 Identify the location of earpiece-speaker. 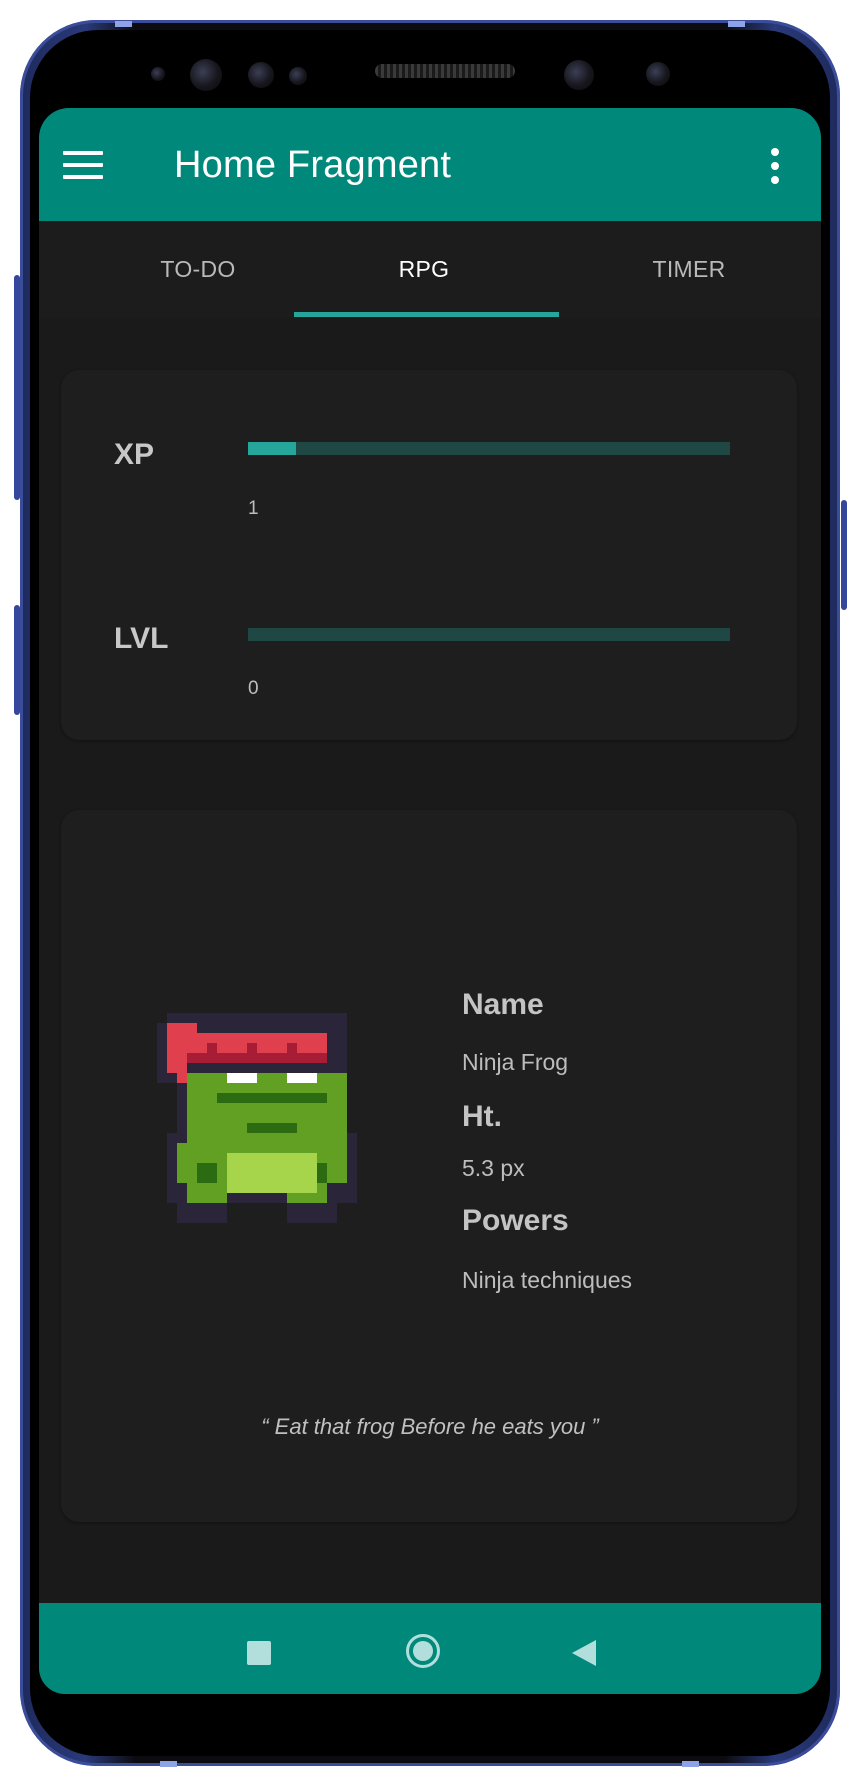
(445, 71).